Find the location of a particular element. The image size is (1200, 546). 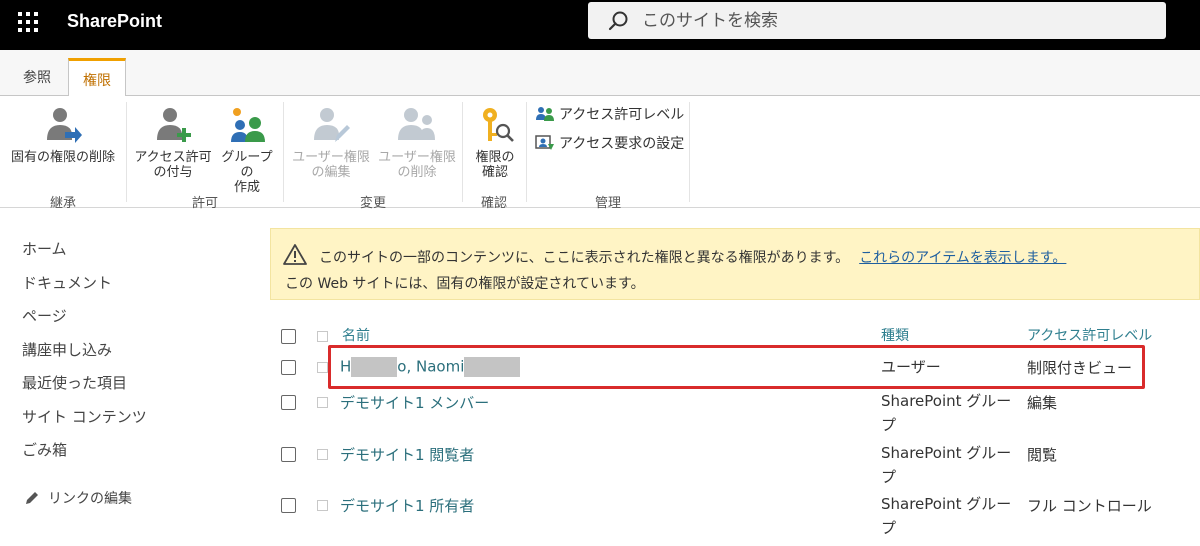

check-permissions-label-1: 権限の is located at coordinates (495, 157).